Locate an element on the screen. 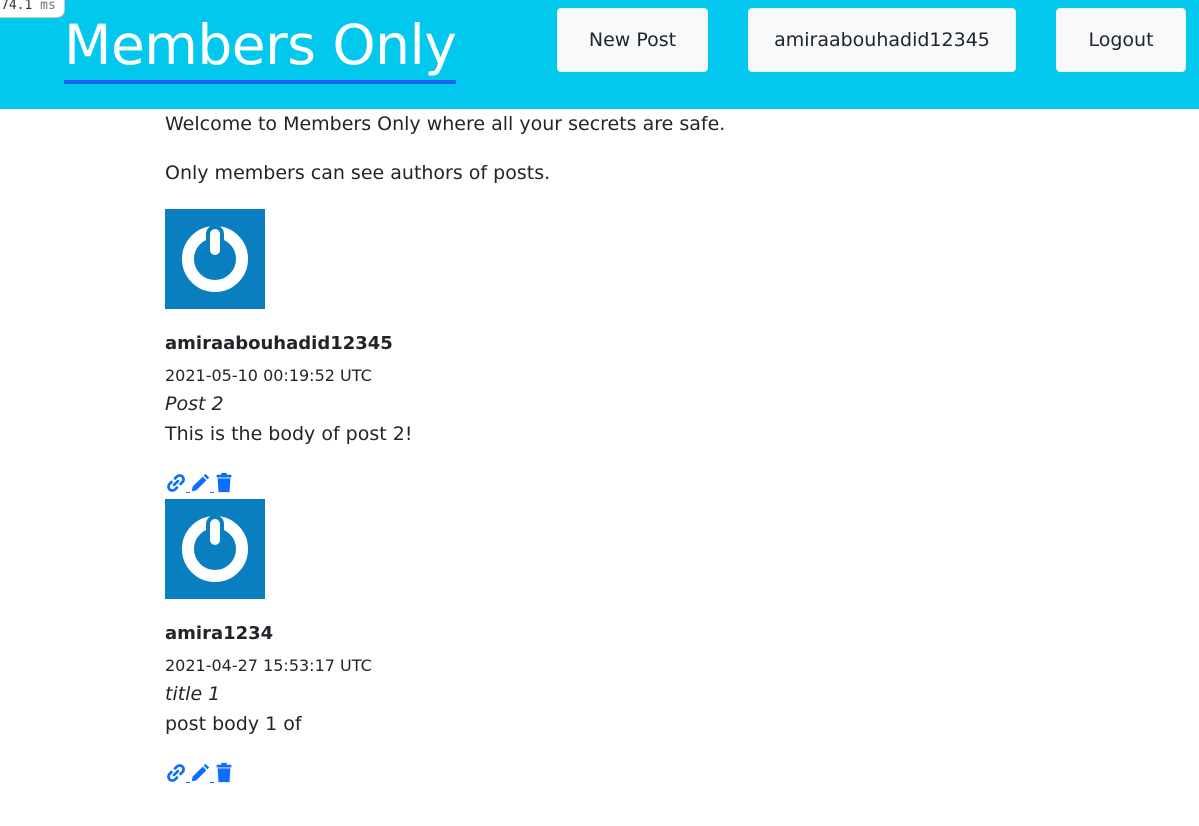 The image size is (1199, 826). post-timestamp: 2021-05-10 00:19:52 UTC is located at coordinates (268, 375).